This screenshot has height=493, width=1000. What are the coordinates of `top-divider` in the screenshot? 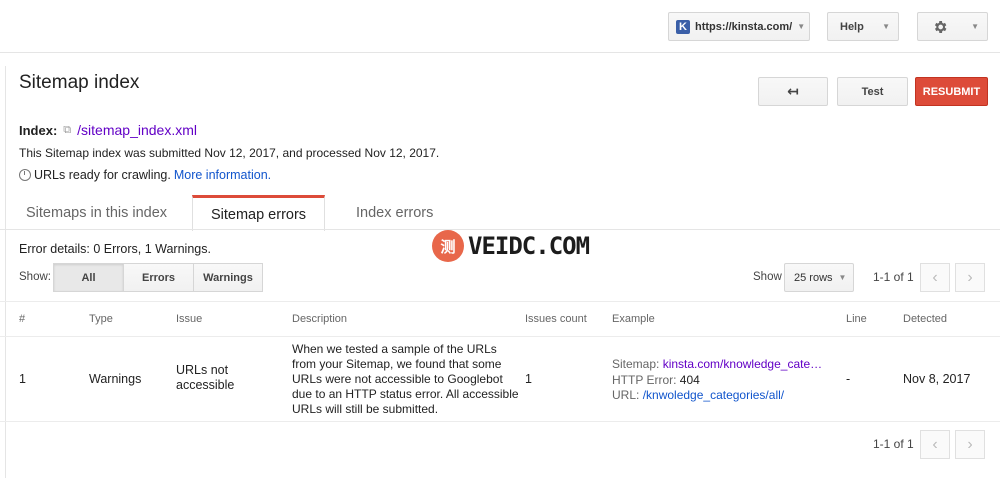 It's located at (500, 52).